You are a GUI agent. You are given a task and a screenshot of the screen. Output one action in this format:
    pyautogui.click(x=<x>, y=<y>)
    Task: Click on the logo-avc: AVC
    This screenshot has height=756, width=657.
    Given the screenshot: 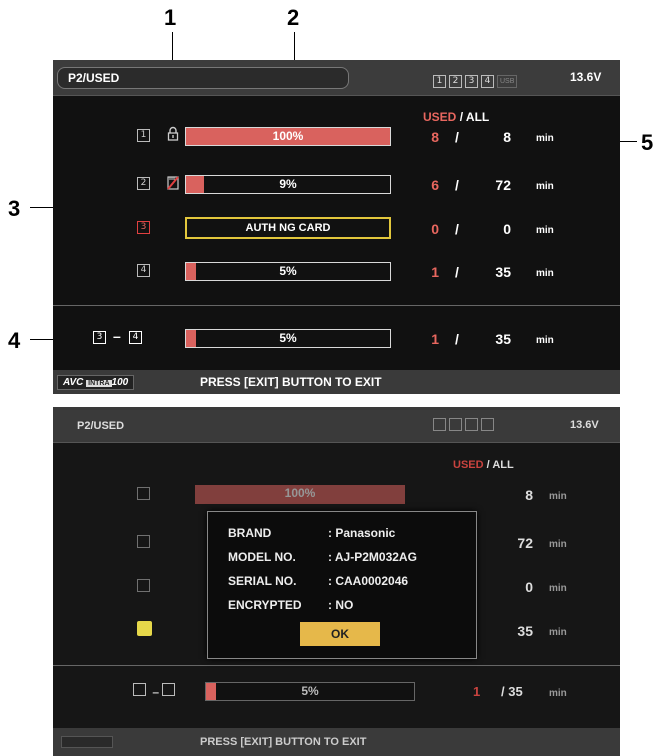 What is the action you would take?
    pyautogui.click(x=73, y=382)
    